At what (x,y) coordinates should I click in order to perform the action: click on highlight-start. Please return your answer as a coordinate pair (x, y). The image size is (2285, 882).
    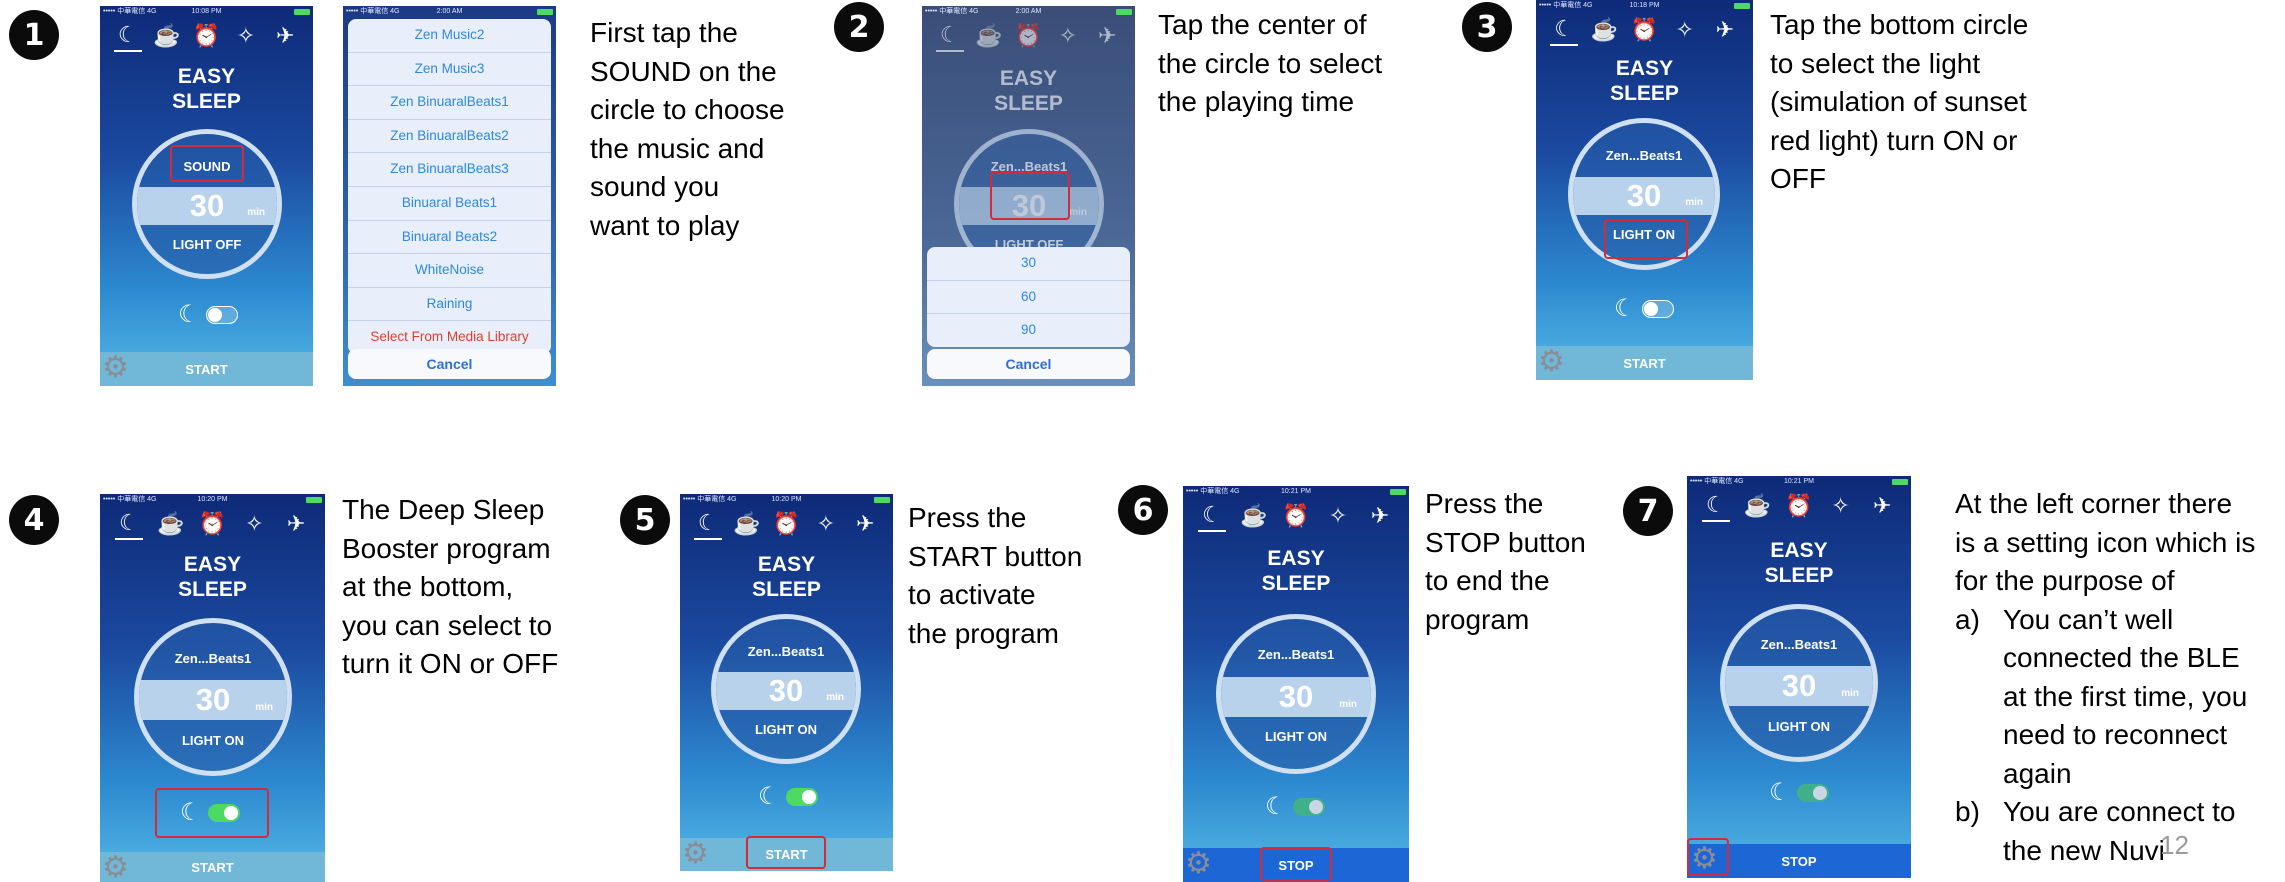
    Looking at the image, I should click on (786, 852).